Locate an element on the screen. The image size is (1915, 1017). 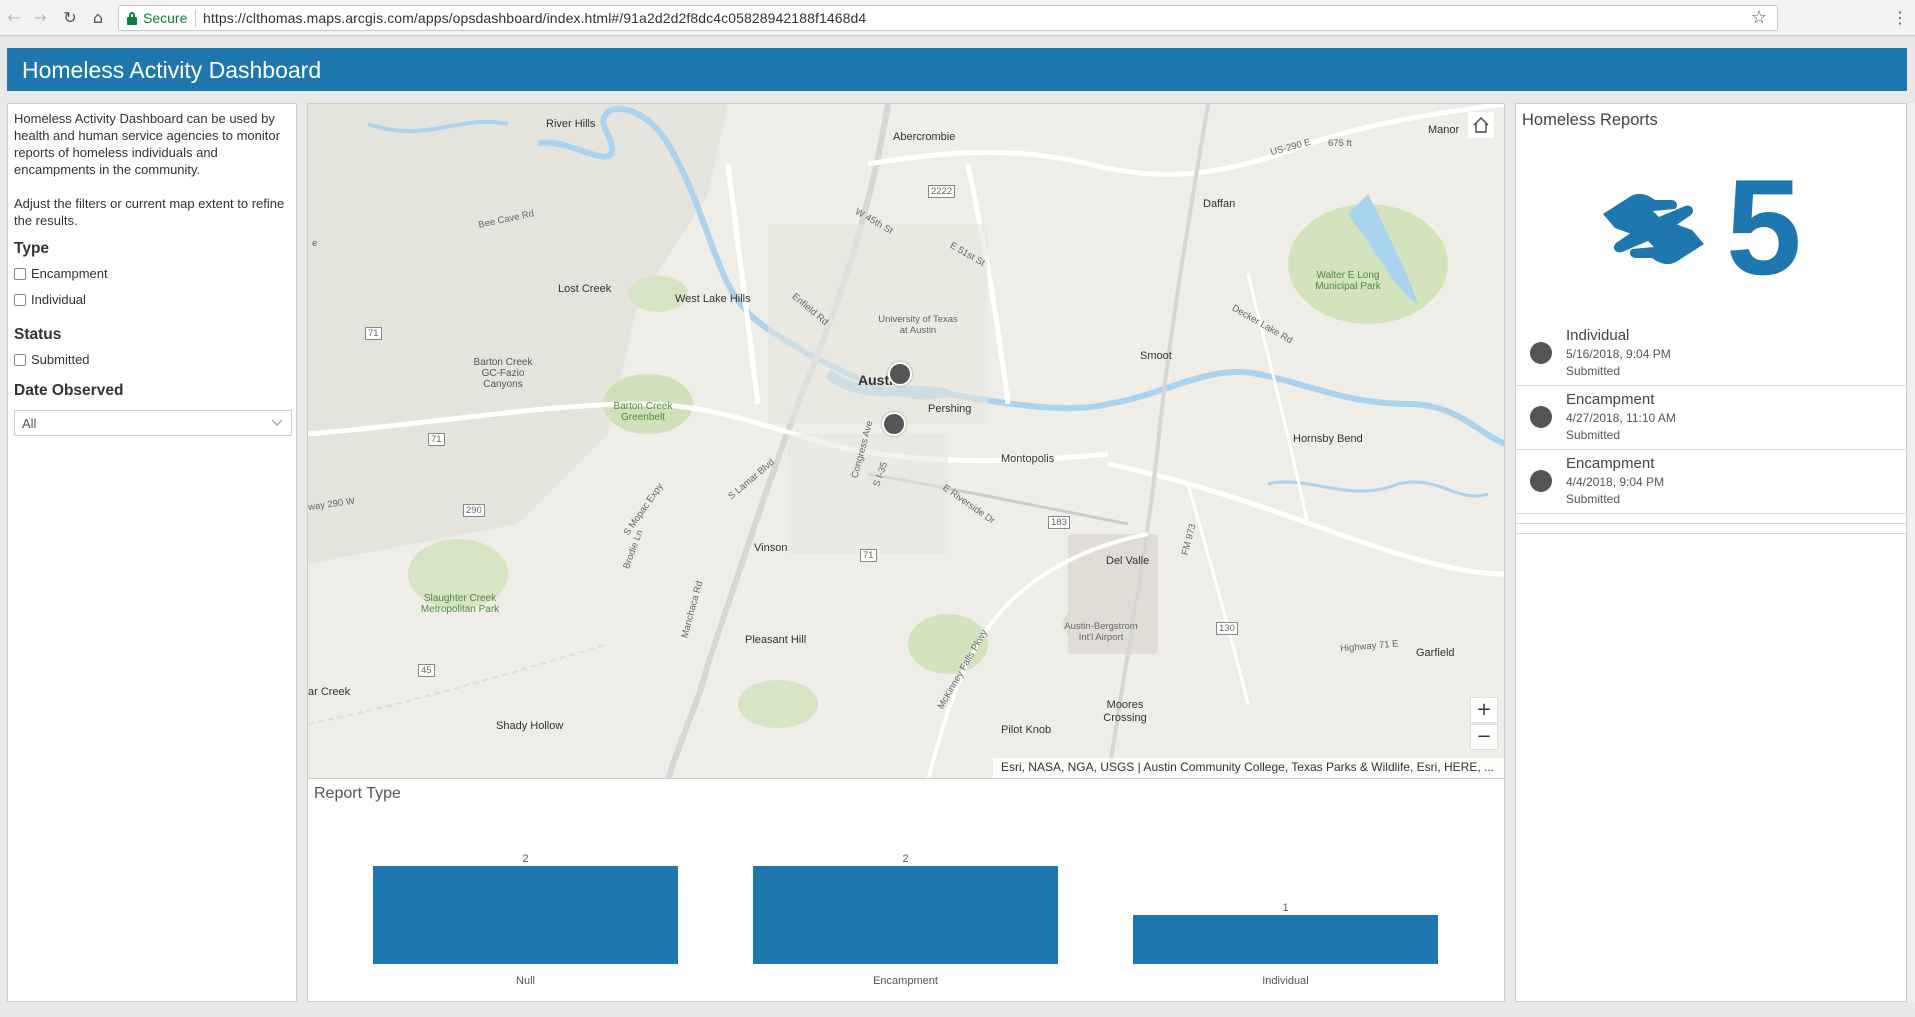
place-label: West Lake Hills is located at coordinates (713, 299).